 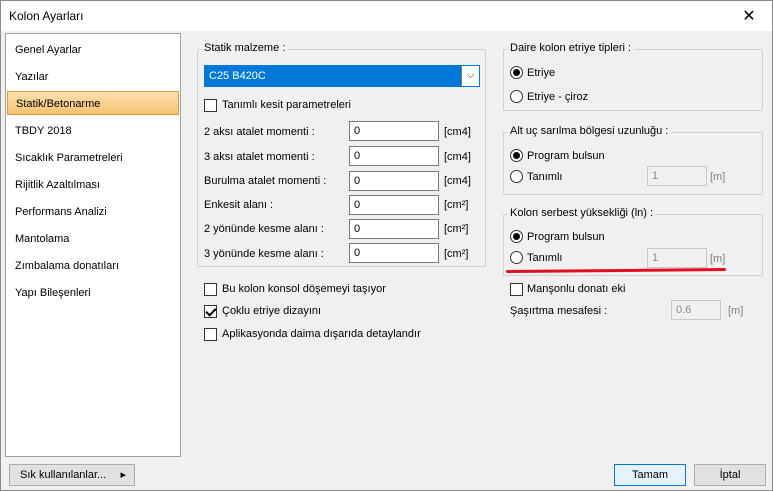 I want to click on row-input-burulma: 0, so click(x=394, y=181).